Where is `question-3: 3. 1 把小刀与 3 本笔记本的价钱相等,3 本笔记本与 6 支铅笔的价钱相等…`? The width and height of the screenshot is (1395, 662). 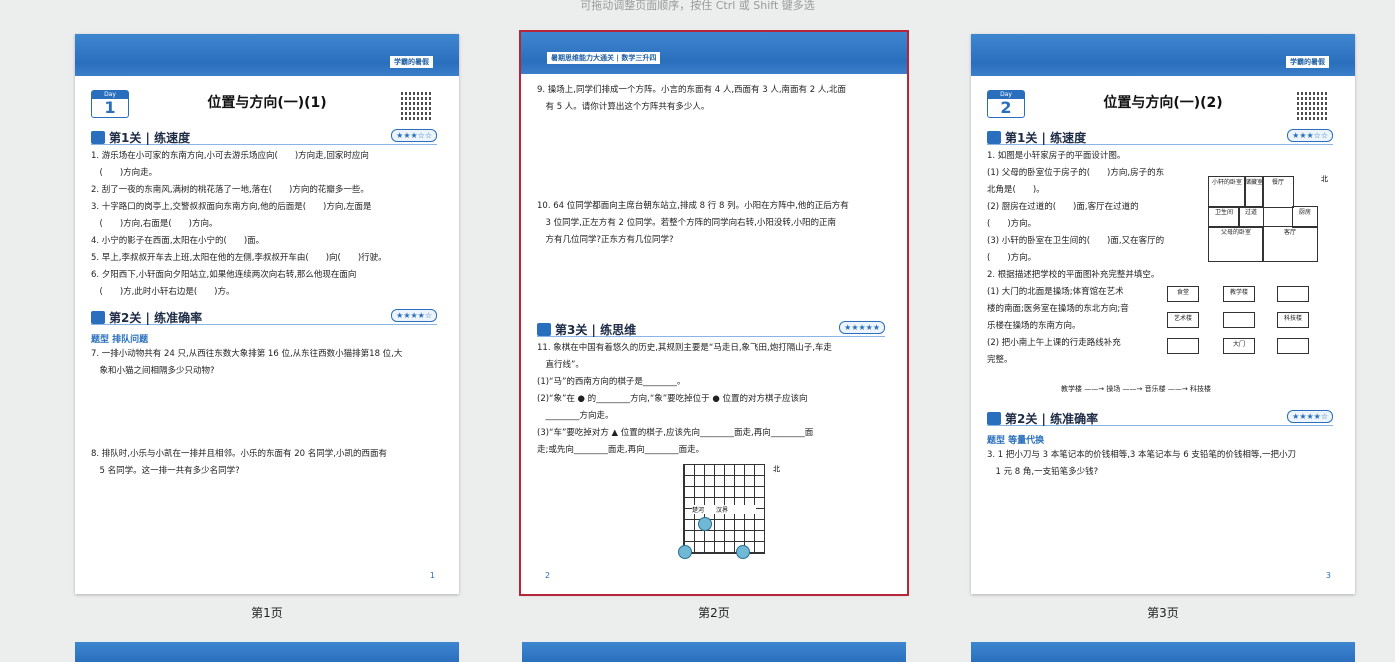 question-3: 3. 1 把小刀与 3 本笔记本的价钱相等,3 本笔记本与 6 支铅笔的价钱相等… is located at coordinates (1142, 463).